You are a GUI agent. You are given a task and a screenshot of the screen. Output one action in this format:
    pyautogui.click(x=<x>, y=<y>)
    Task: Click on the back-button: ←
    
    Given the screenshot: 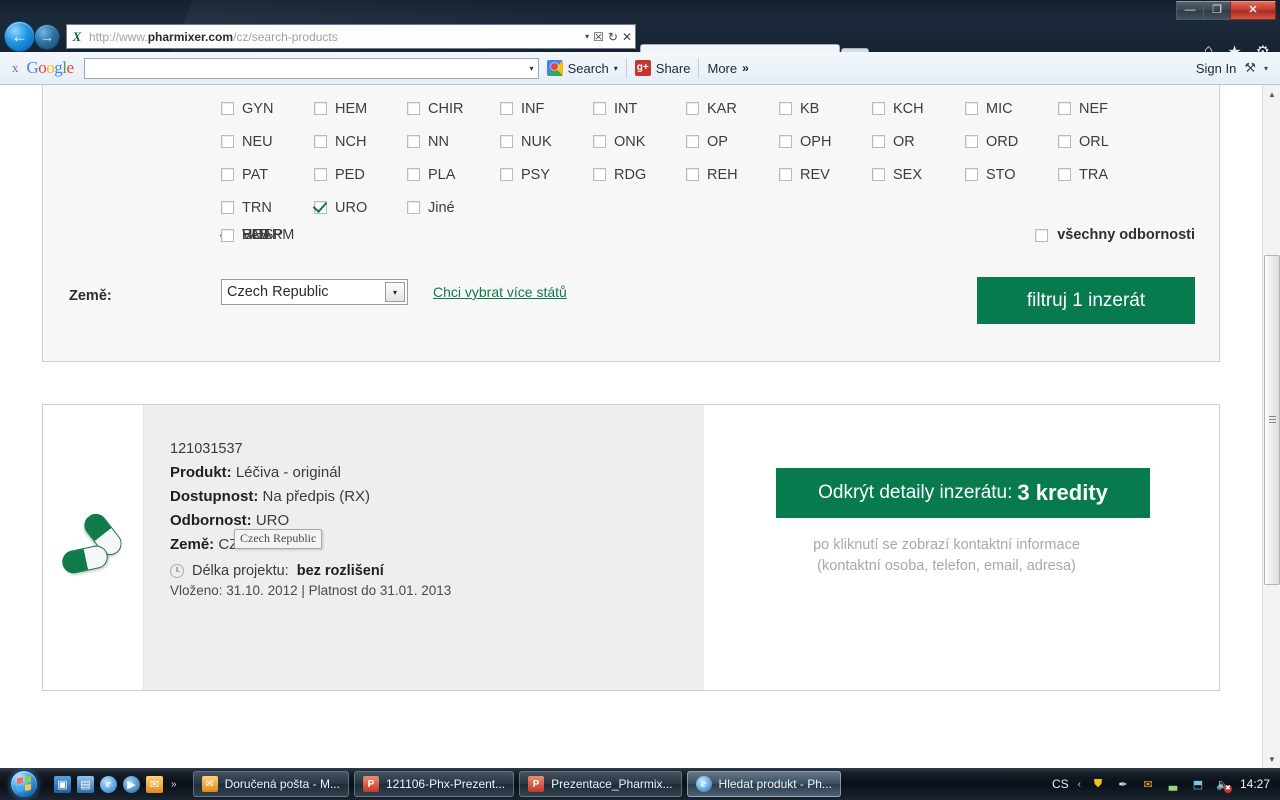 What is the action you would take?
    pyautogui.click(x=19, y=36)
    